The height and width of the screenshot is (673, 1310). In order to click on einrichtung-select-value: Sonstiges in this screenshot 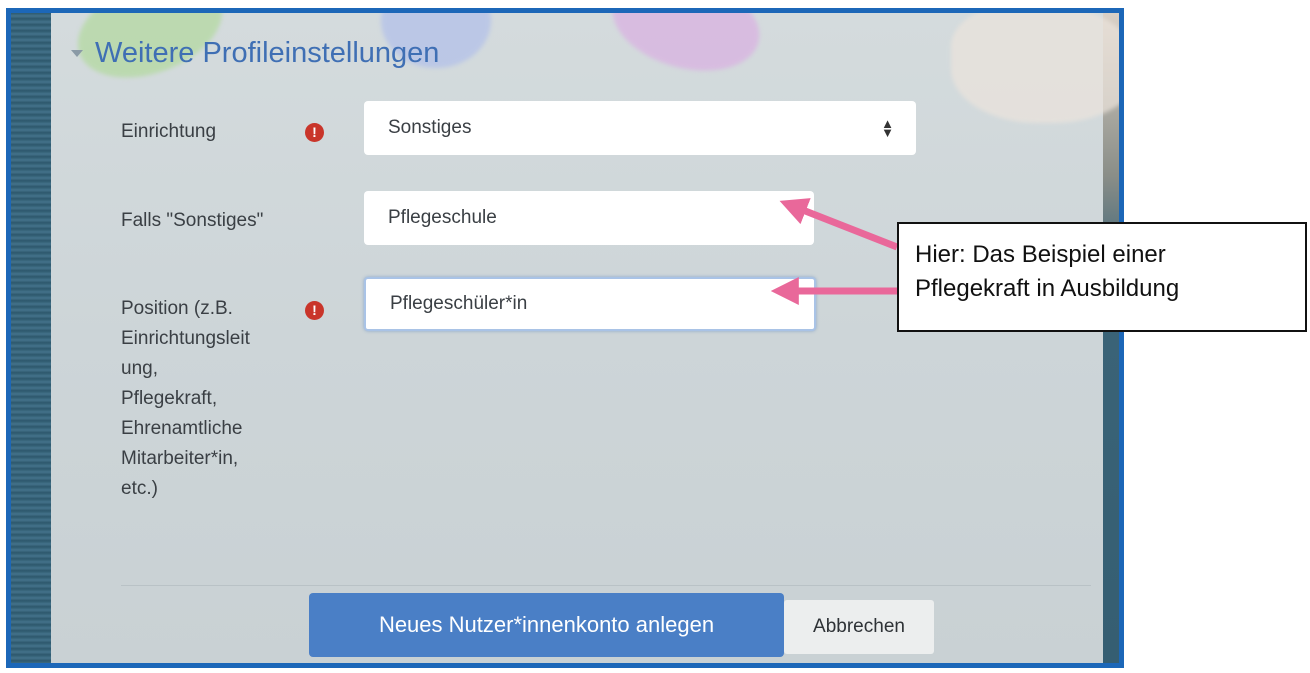, I will do `click(430, 127)`.